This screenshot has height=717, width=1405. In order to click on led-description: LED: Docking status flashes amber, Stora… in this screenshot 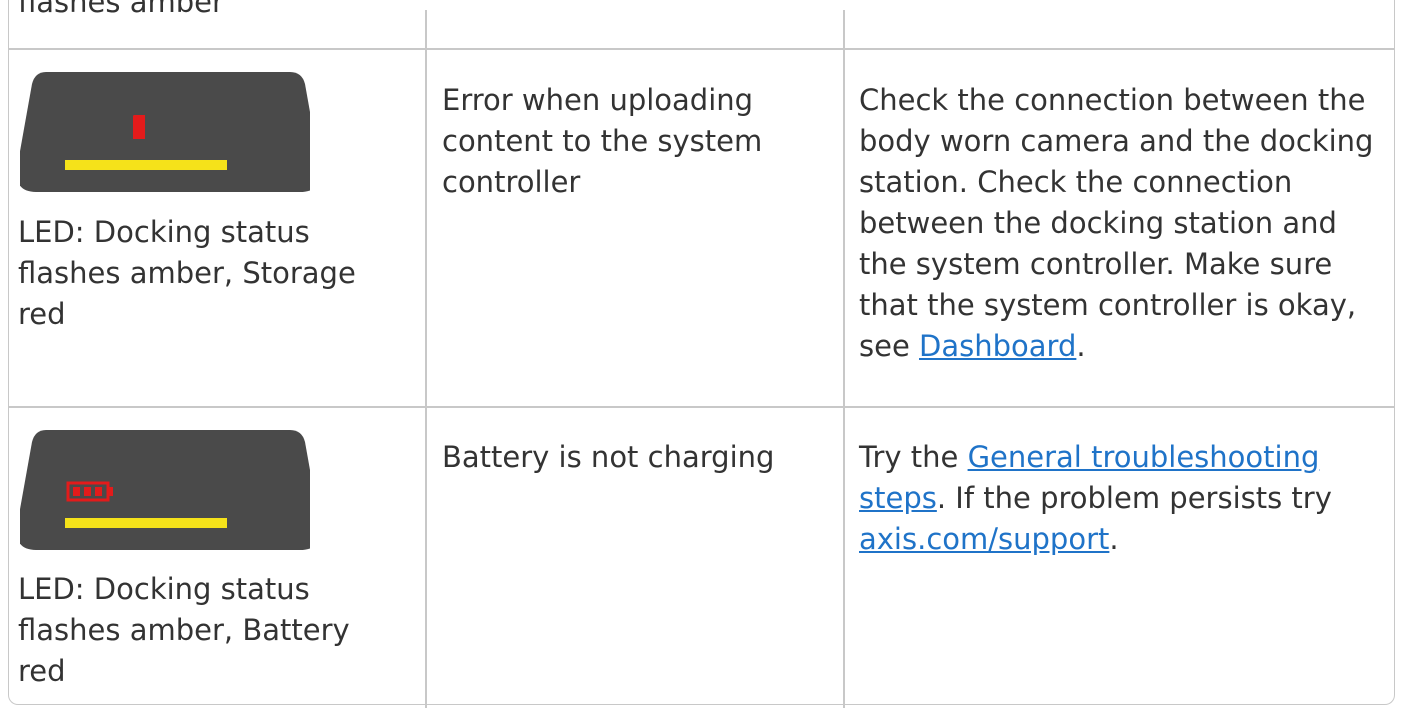, I will do `click(187, 273)`.